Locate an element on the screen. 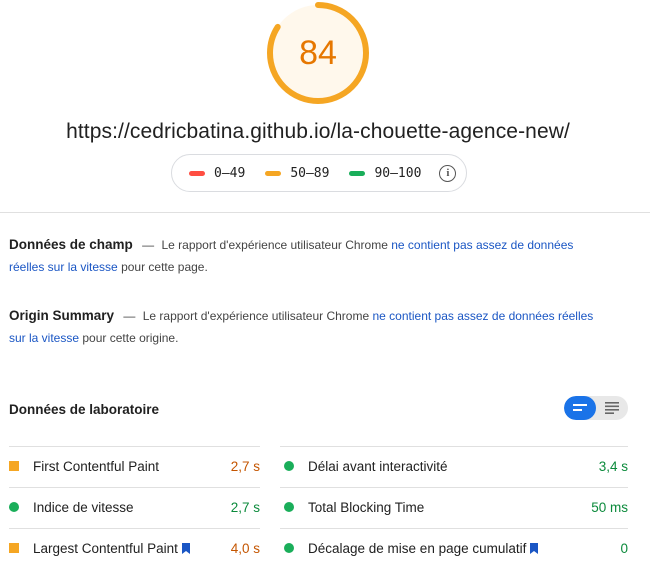 The width and height of the screenshot is (650, 566). metric-value: 3,4 s is located at coordinates (613, 466).